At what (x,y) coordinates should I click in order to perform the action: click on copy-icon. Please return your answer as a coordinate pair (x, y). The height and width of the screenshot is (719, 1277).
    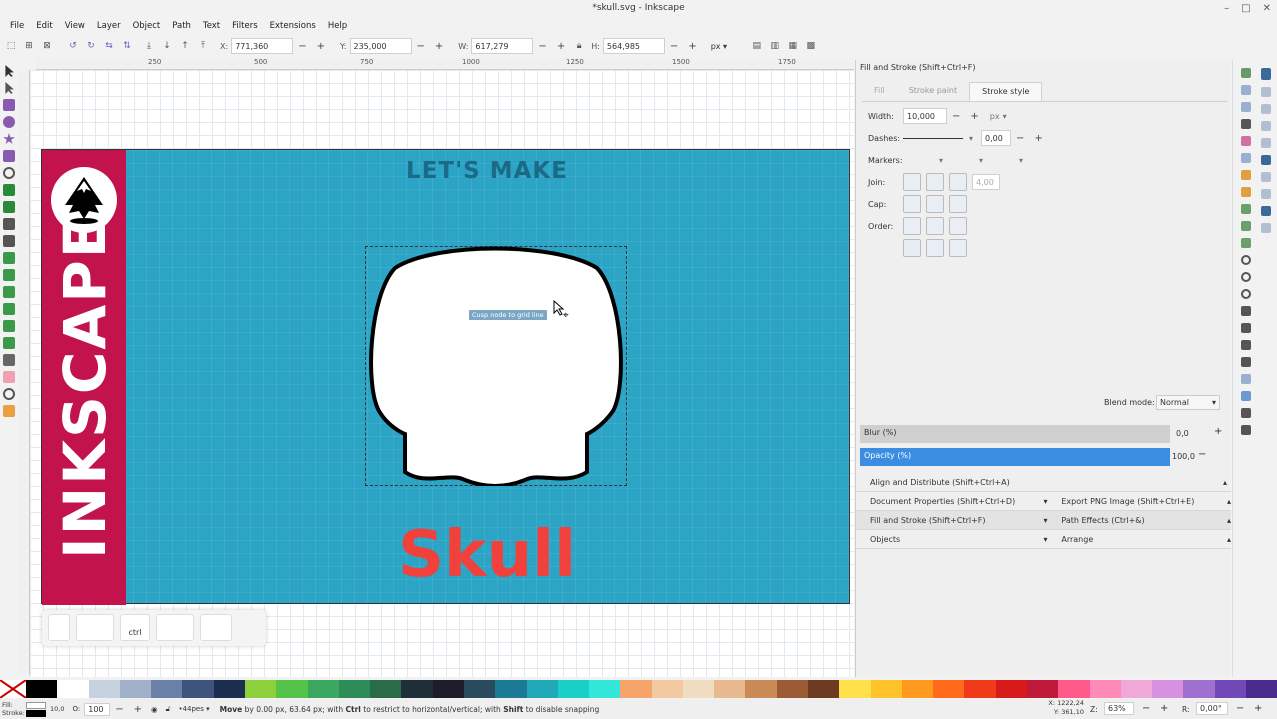
    Looking at the image, I should click on (1246, 209).